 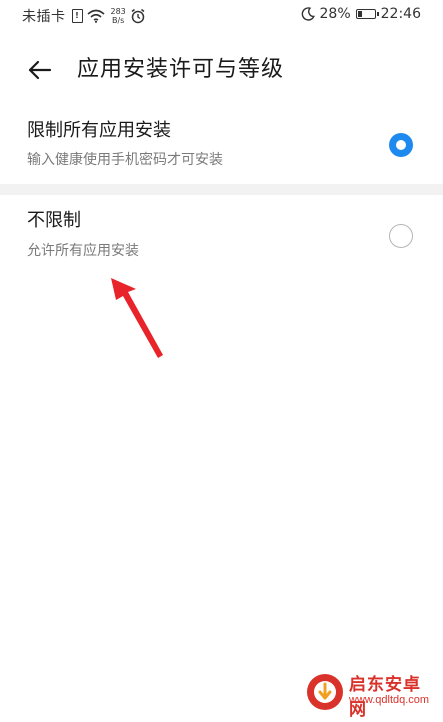 I want to click on radio-unselected-icon, so click(x=401, y=236).